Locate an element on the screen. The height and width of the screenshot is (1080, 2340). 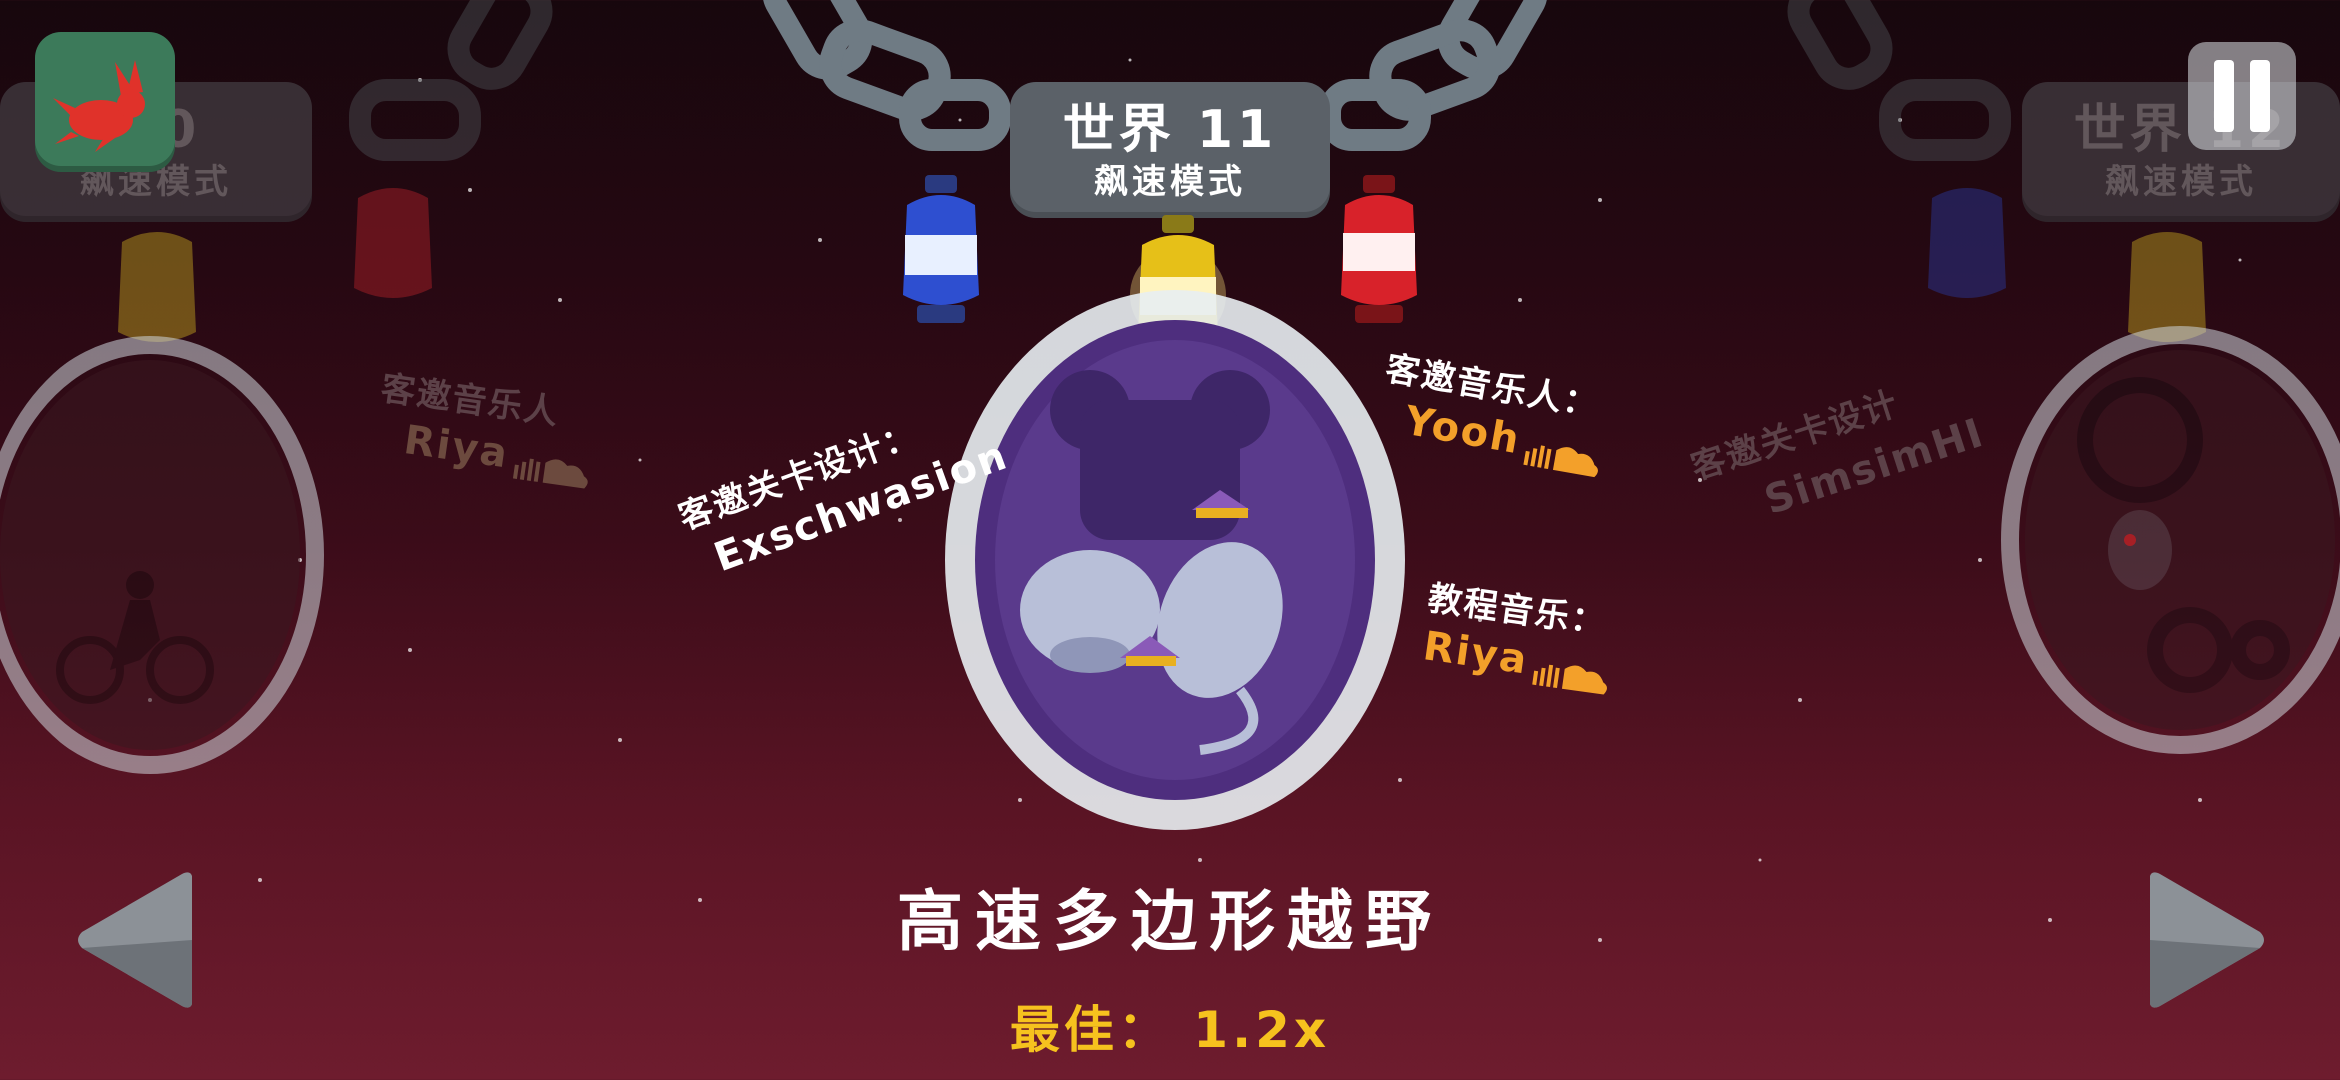
left-chain is located at coordinates (451, 80).